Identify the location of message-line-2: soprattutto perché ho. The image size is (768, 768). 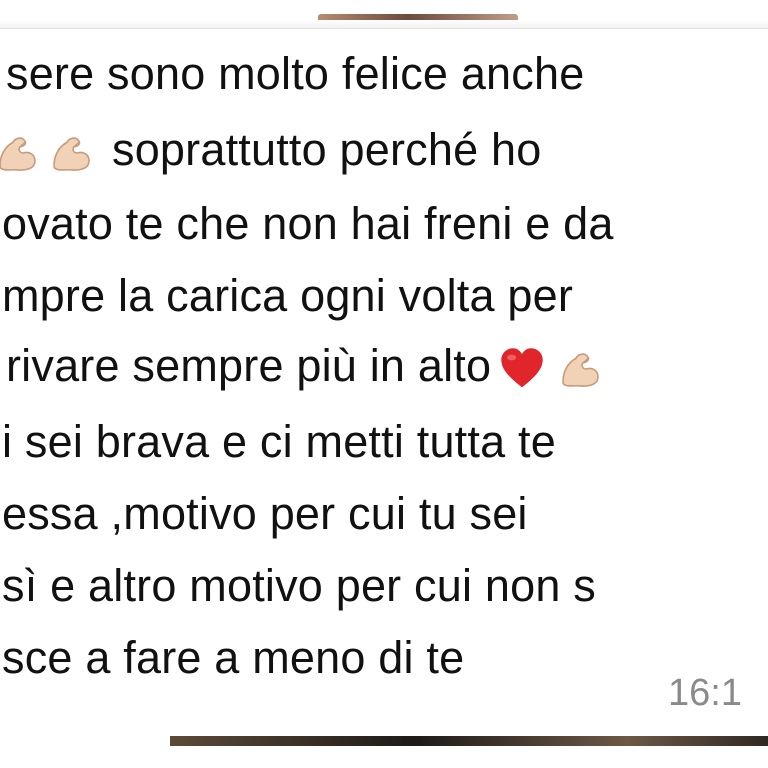
(270, 150).